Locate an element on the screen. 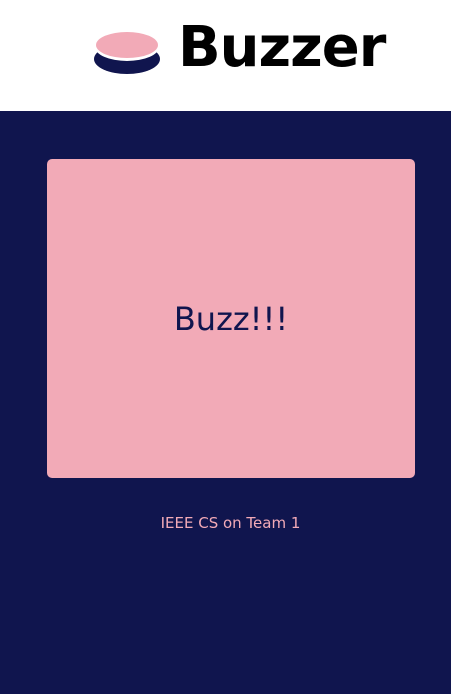  app-title: Buzzer is located at coordinates (282, 47).